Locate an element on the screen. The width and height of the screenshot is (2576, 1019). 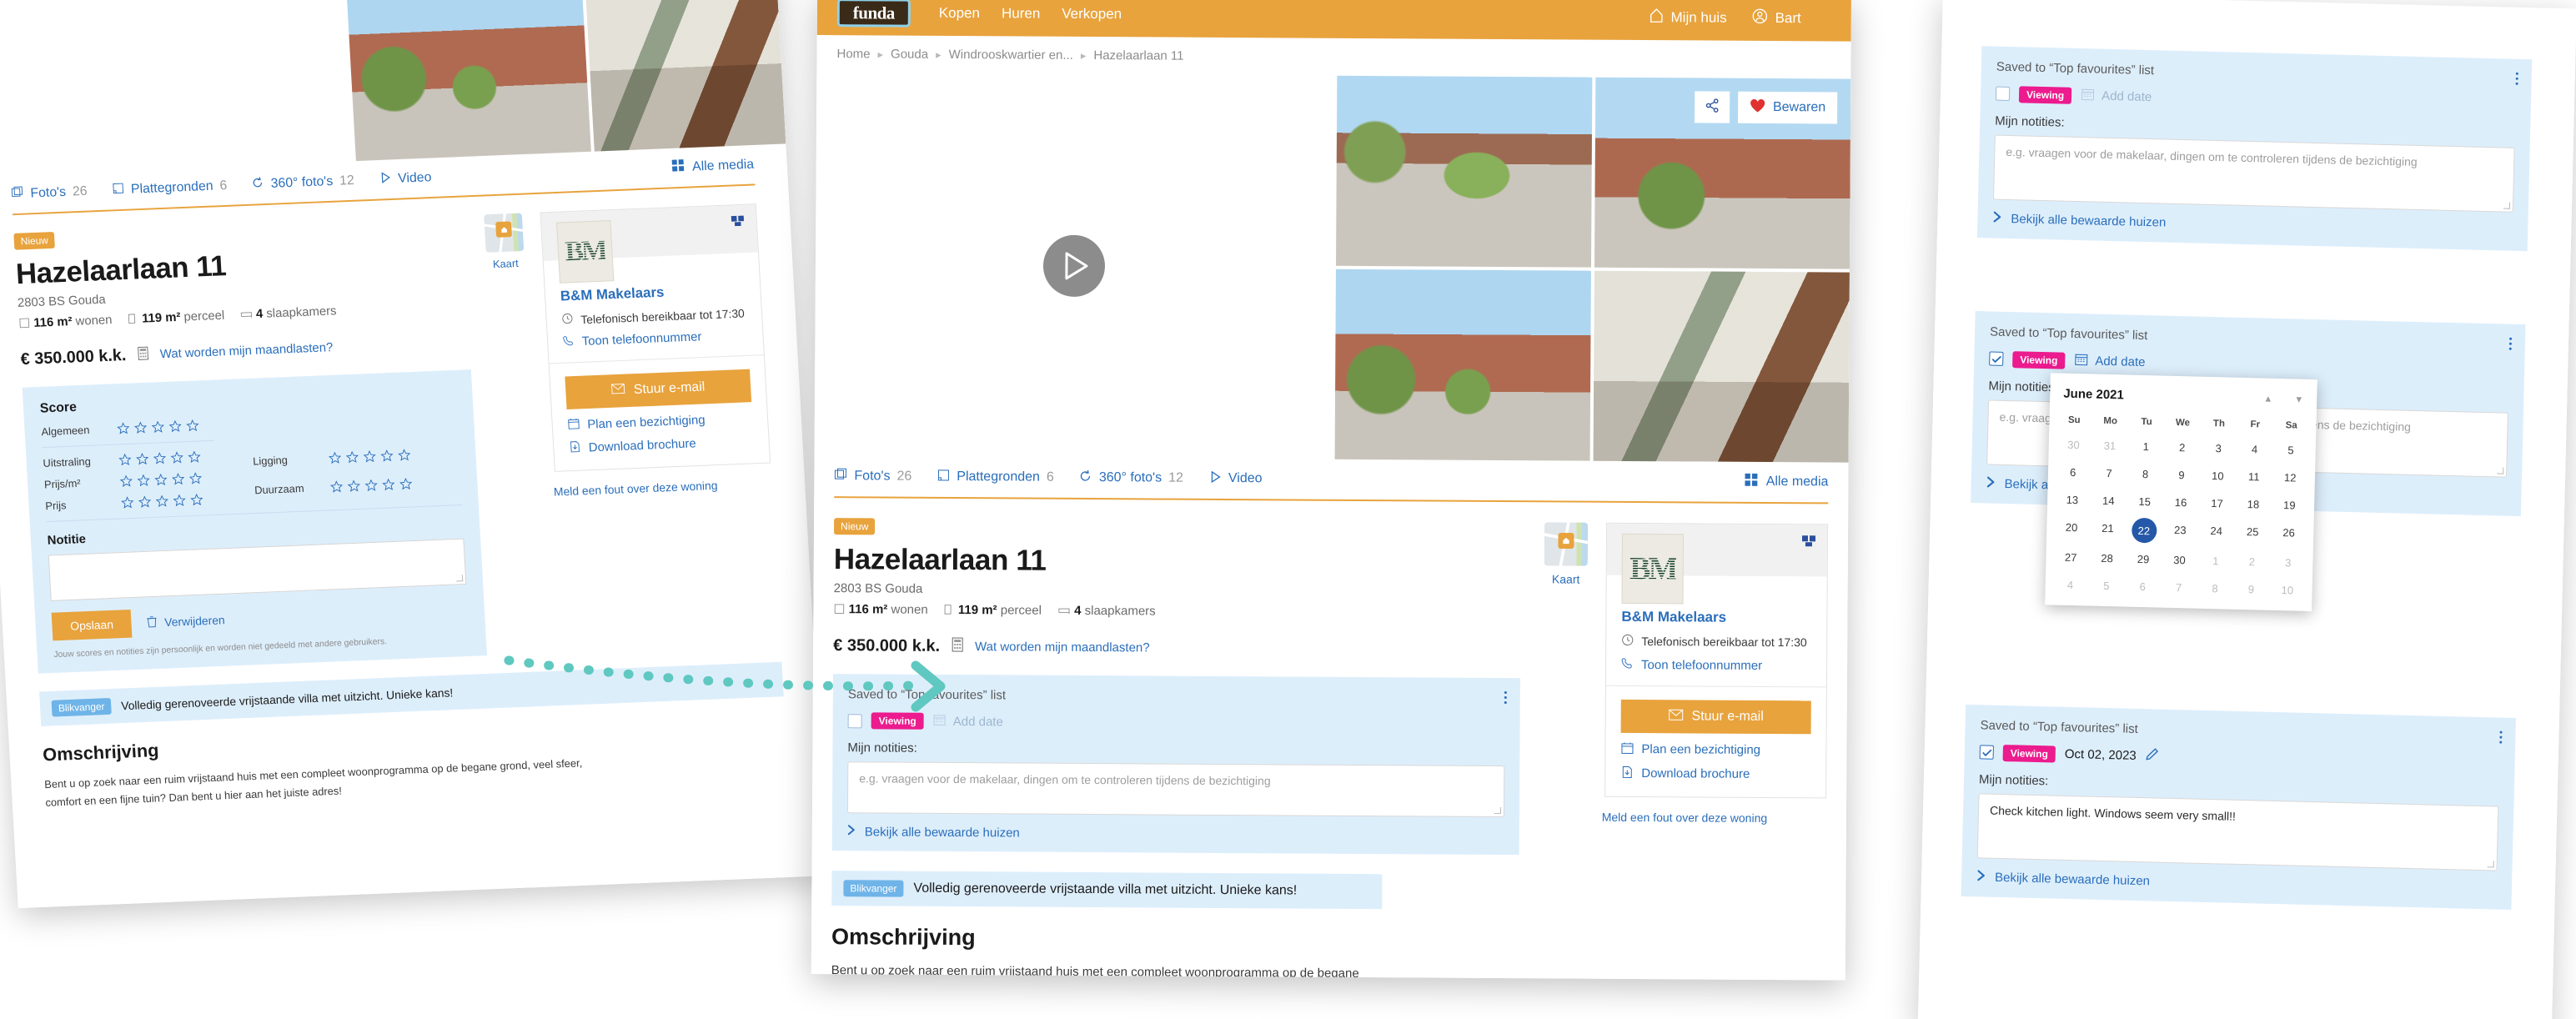
calendar-day: 17 is located at coordinates (2216, 503).